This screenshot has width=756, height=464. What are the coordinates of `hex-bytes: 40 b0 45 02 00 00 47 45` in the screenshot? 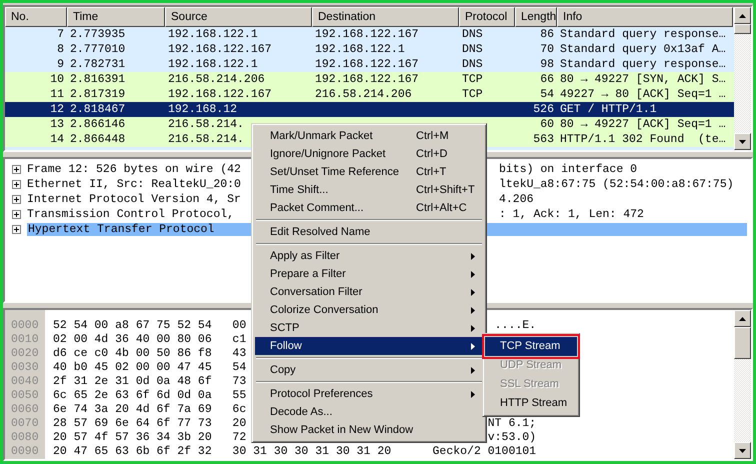 It's located at (132, 368).